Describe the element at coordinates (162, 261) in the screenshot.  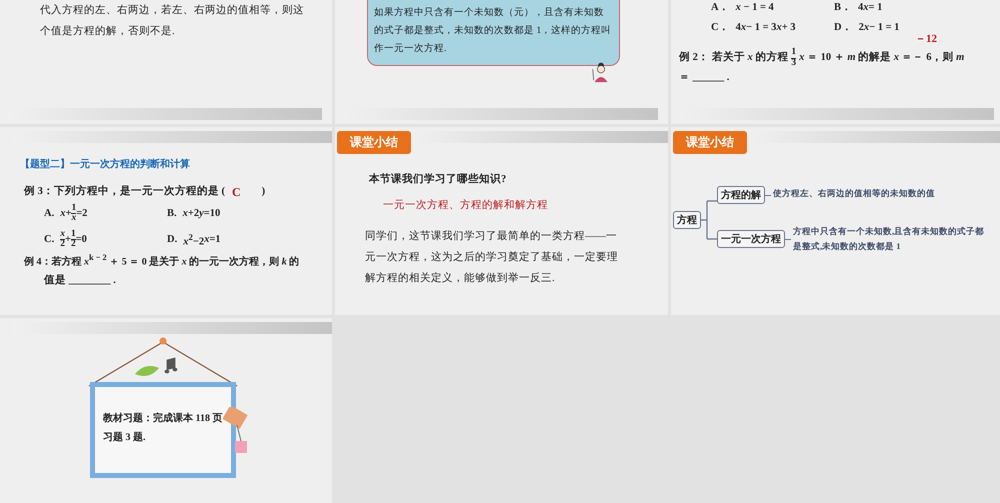
I see `example-question: 例 4：若方程 x$^{k − 2}$ ＋ 5 ＝ 0 是关于 x 的一元一次方程，则 k 的` at that location.